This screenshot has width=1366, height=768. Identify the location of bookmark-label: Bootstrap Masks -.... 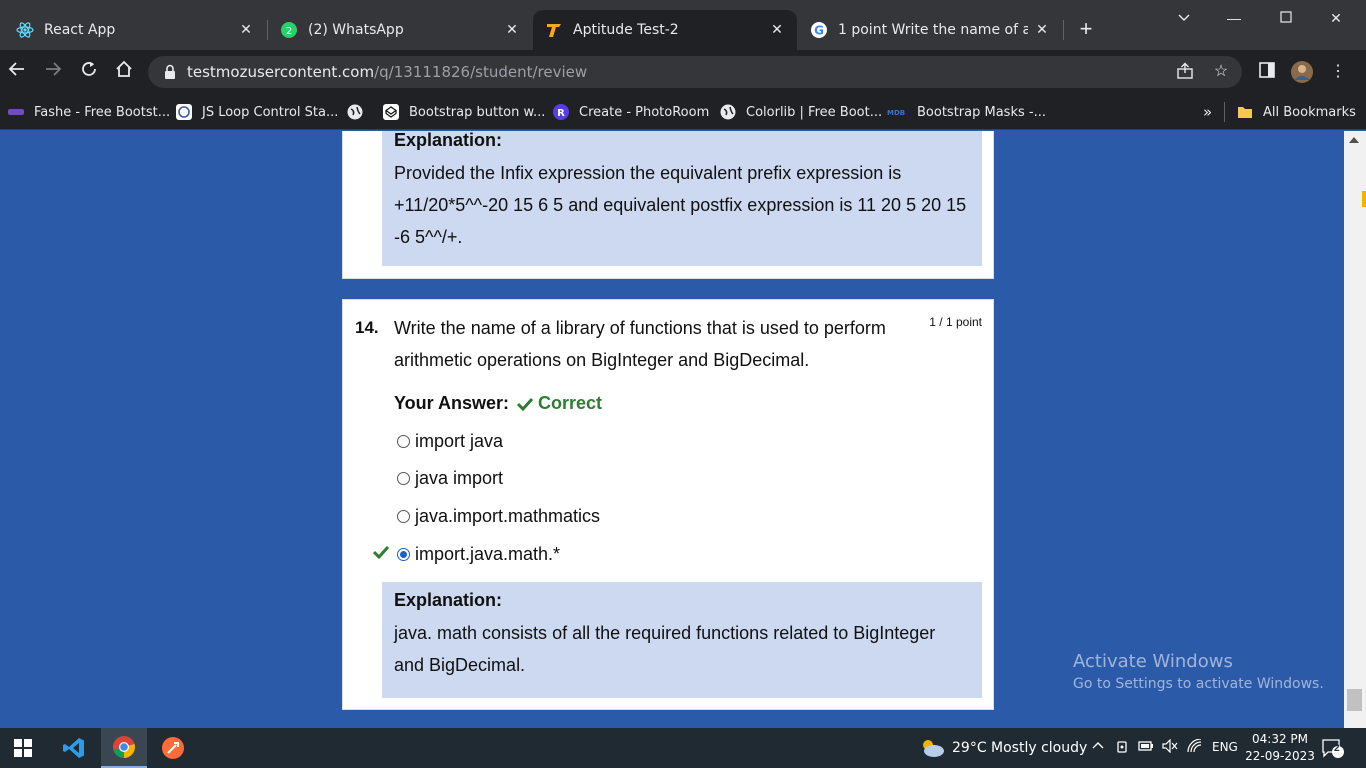
(981, 112).